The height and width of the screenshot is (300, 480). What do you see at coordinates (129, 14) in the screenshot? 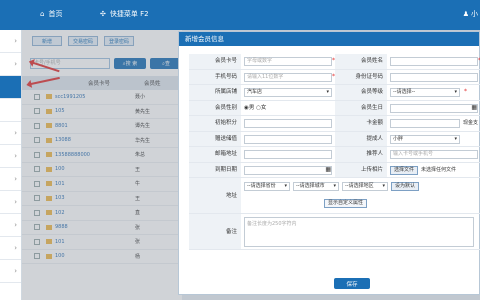
I see `nav-quick-menu-label: 快捷菜单 F2` at bounding box center [129, 14].